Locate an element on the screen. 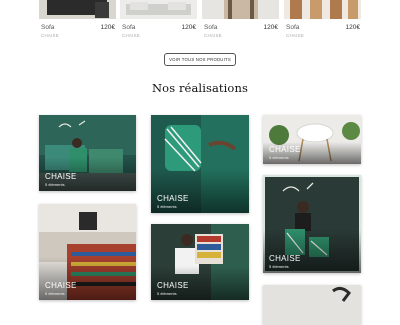  view-all-products-button: VOIR TOUS NOS PRODUITS is located at coordinates (200, 59).